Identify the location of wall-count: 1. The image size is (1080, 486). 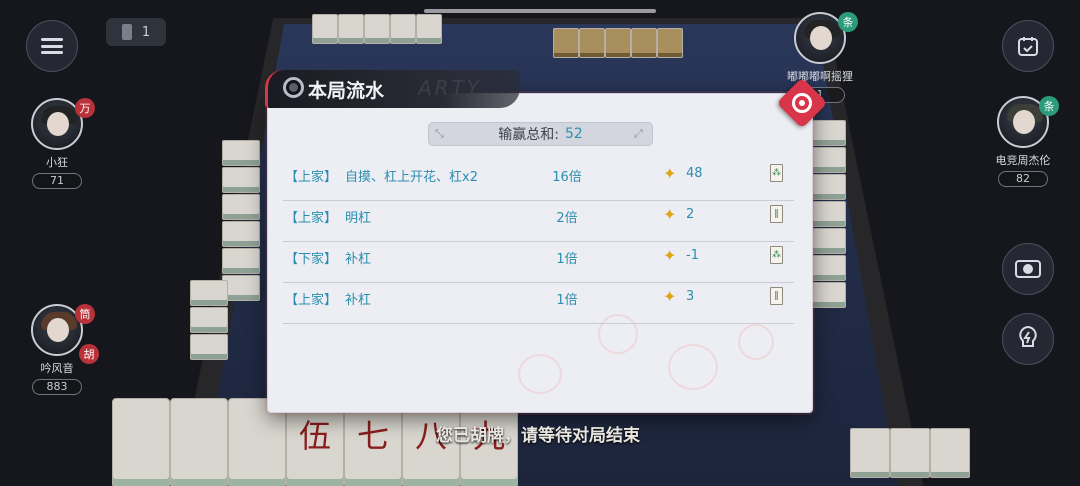
(146, 32).